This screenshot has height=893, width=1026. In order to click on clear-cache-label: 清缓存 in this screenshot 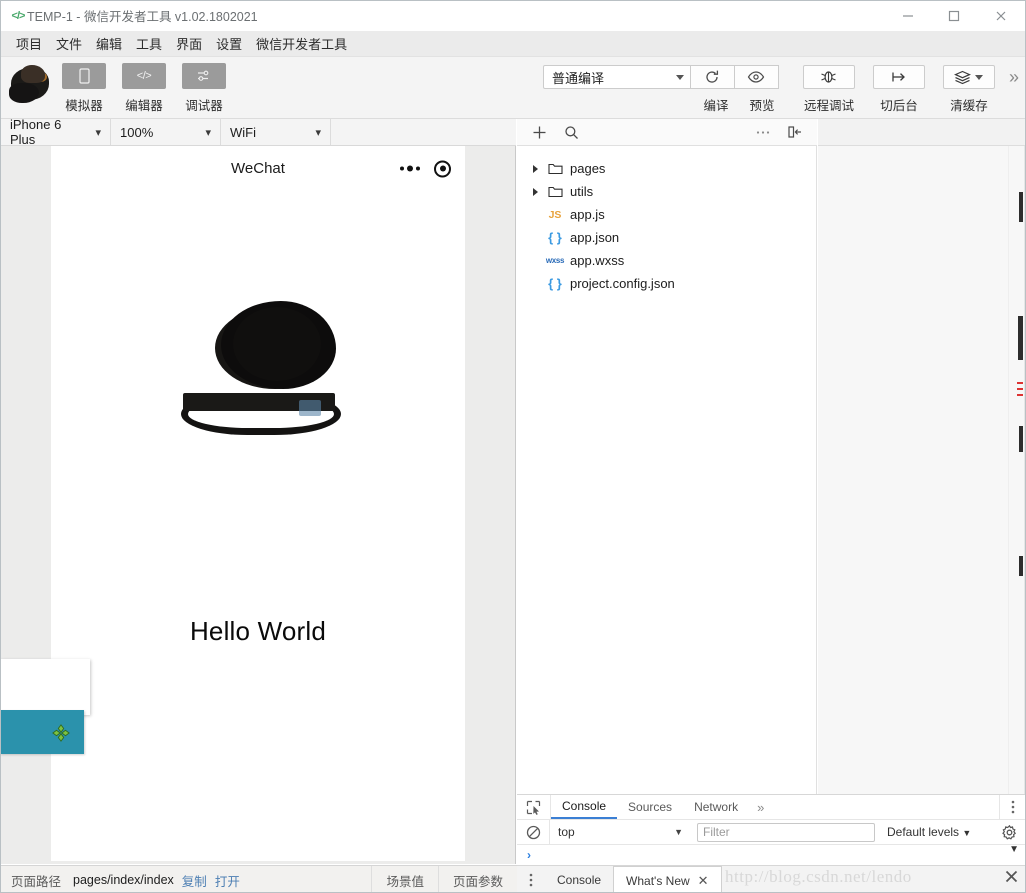, I will do `click(969, 106)`.